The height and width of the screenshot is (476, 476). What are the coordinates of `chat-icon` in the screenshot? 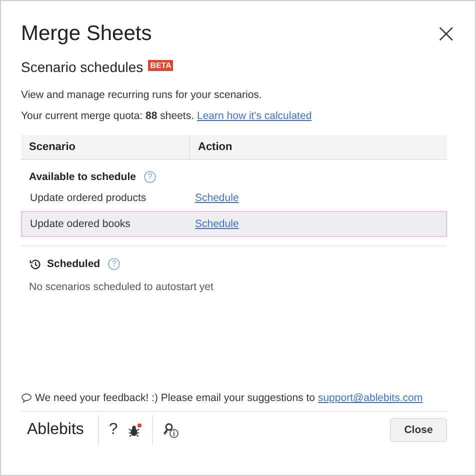 It's located at (26, 398).